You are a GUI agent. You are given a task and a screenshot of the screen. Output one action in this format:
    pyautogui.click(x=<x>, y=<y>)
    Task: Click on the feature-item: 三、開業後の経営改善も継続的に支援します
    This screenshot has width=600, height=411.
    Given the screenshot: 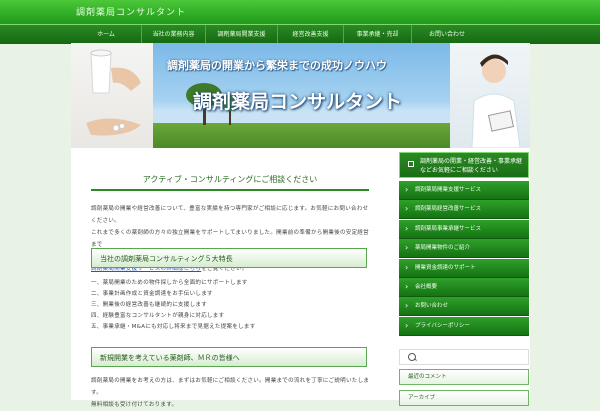 What is the action you would take?
    pyautogui.click(x=149, y=305)
    